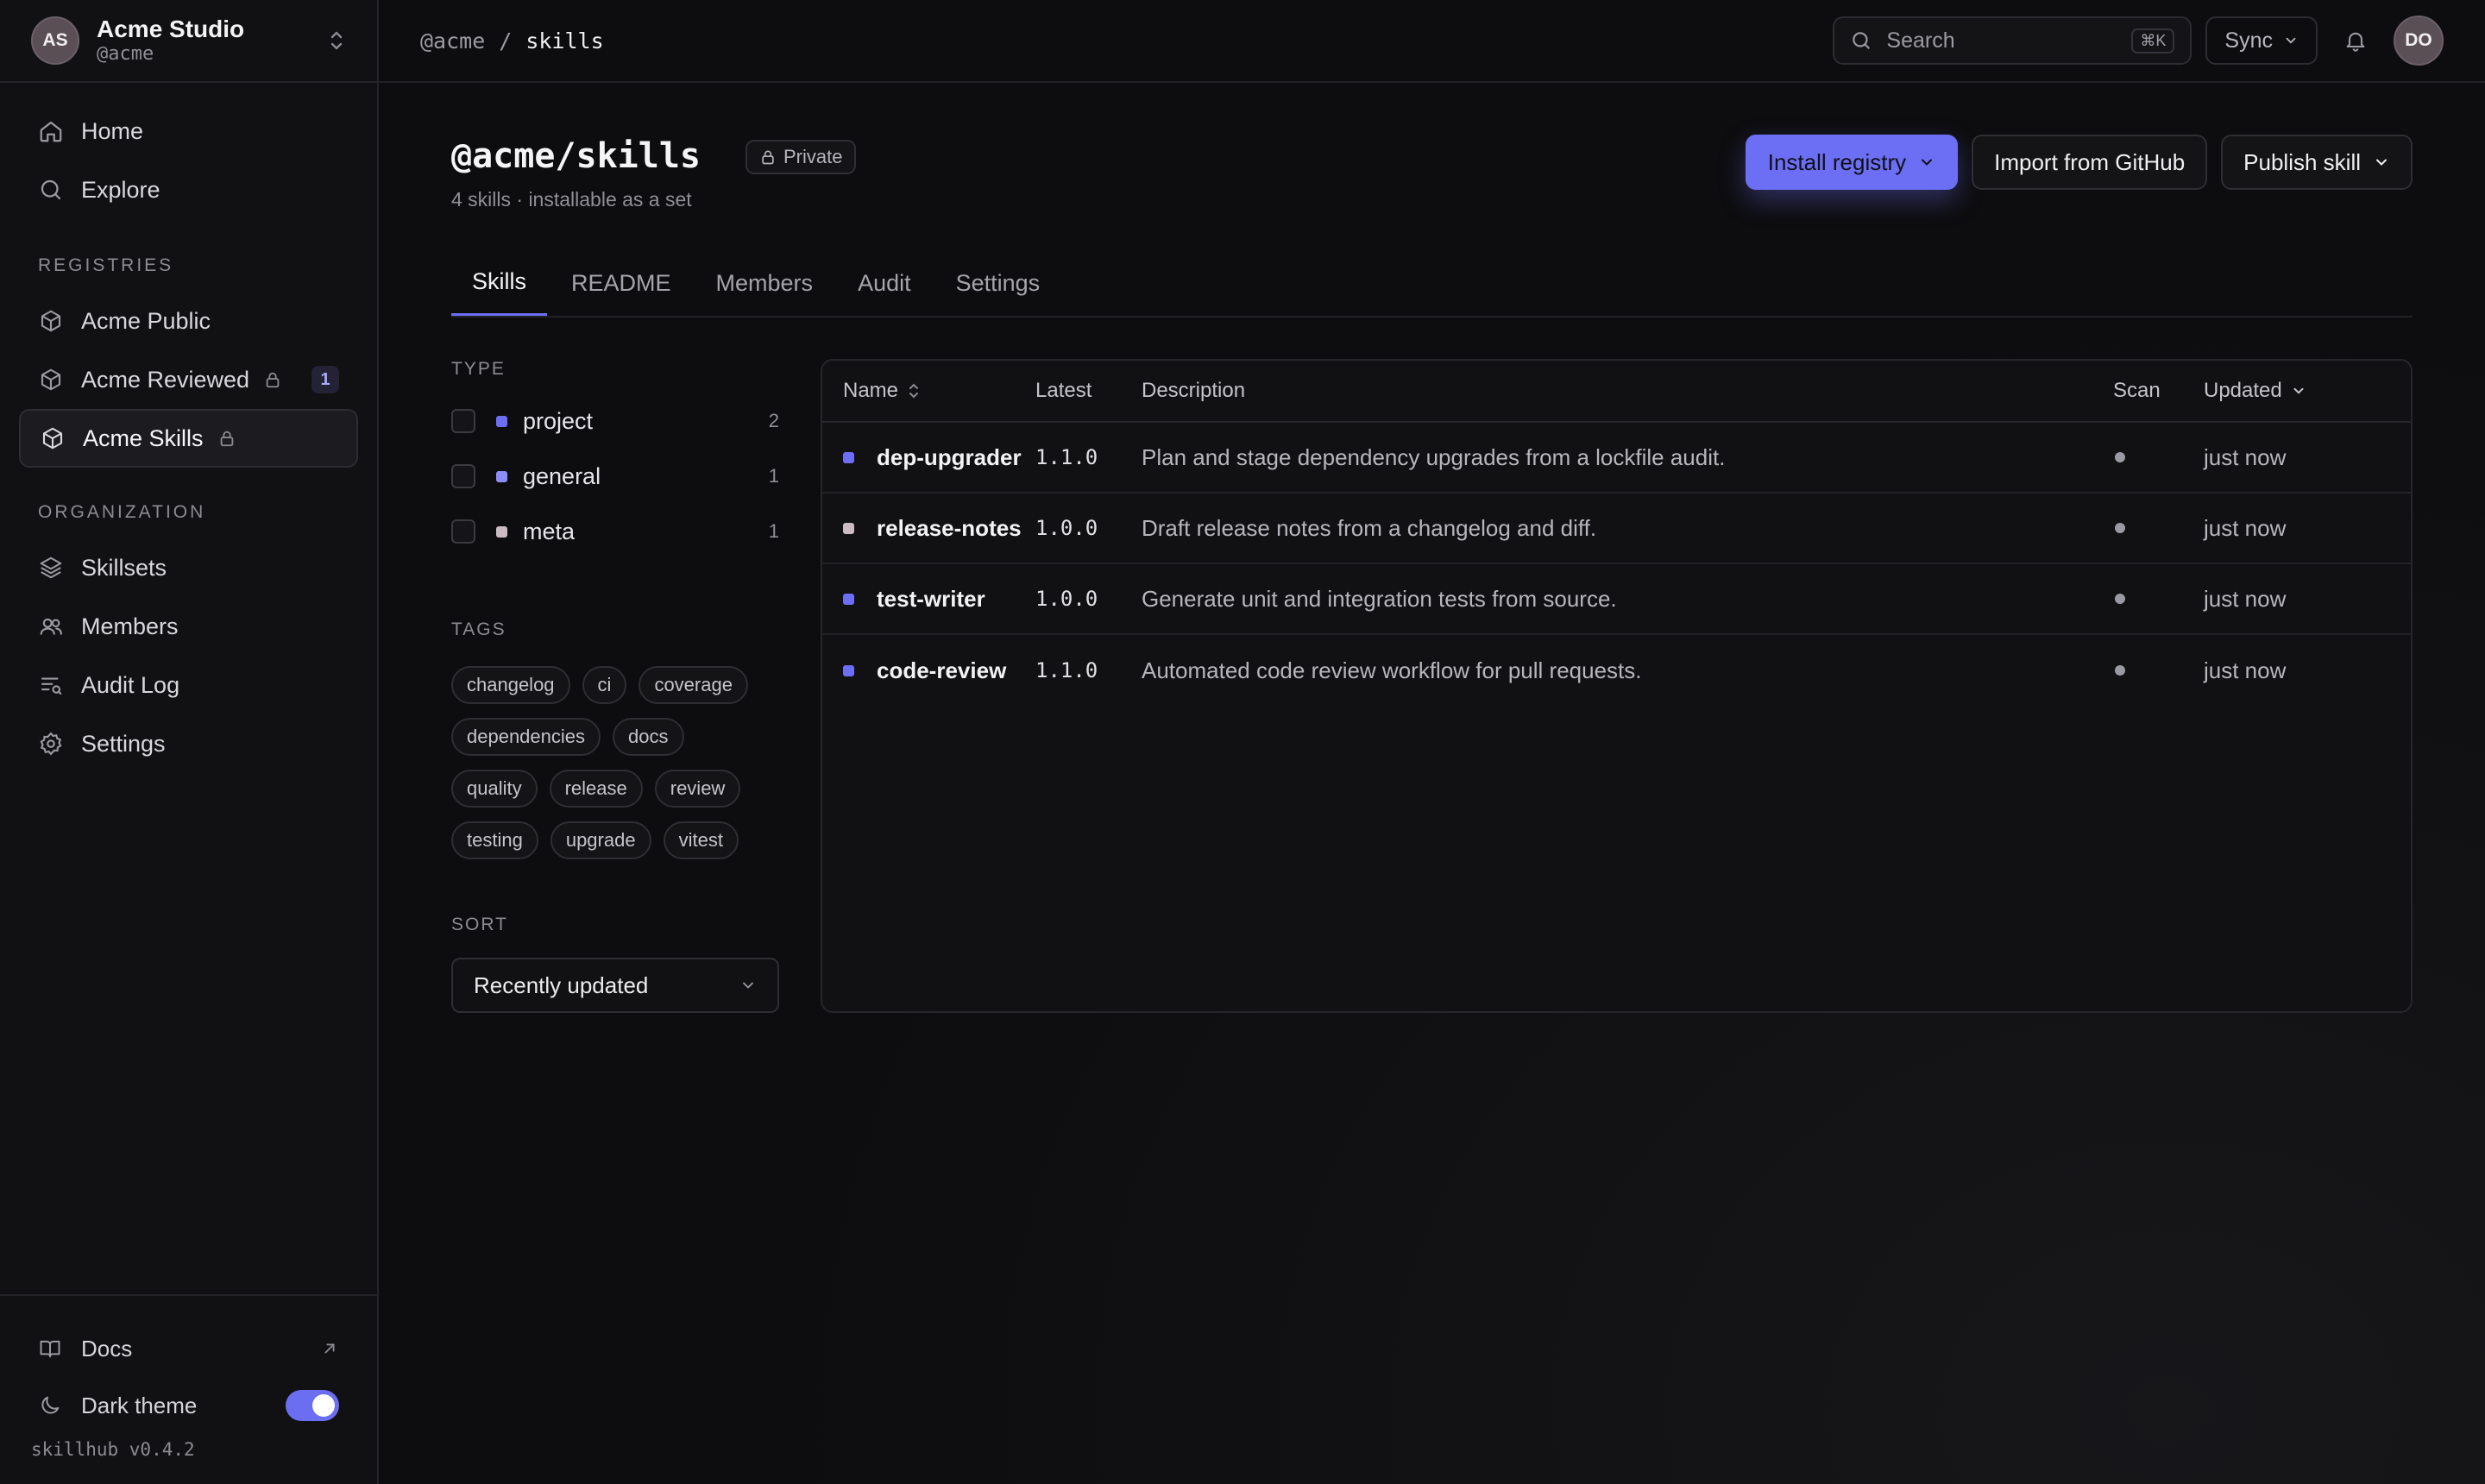  I want to click on skill-name: test-writer, so click(931, 599).